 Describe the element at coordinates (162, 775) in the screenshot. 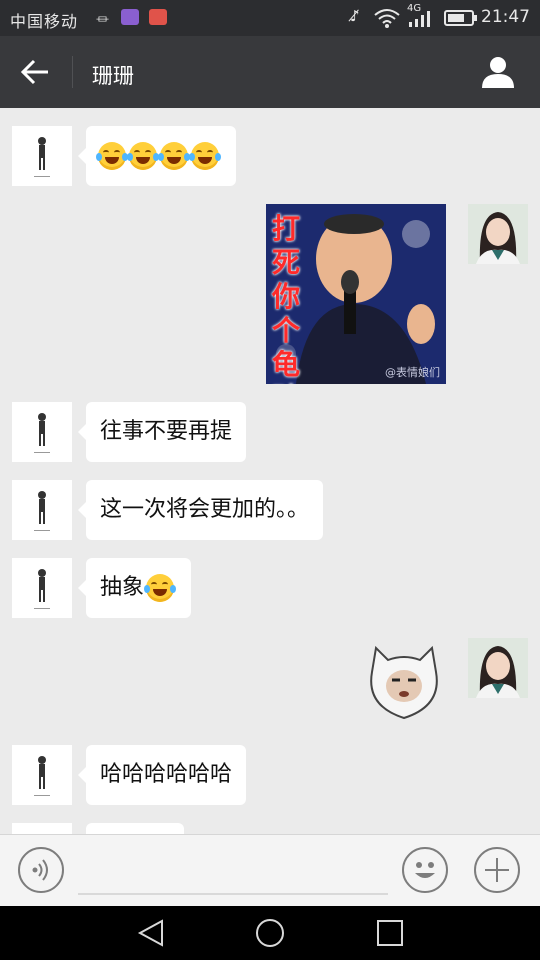

I see `message-bubble: 哈哈哈哈哈哈` at that location.